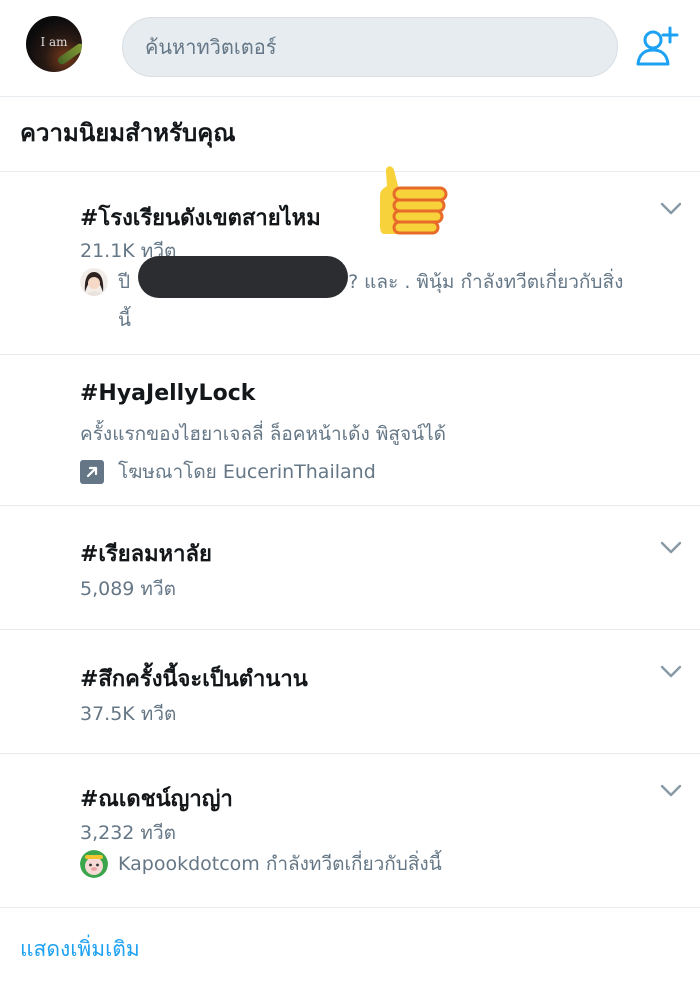  What do you see at coordinates (128, 133) in the screenshot?
I see `section-title: ความนิยมสำหรับคุณ` at bounding box center [128, 133].